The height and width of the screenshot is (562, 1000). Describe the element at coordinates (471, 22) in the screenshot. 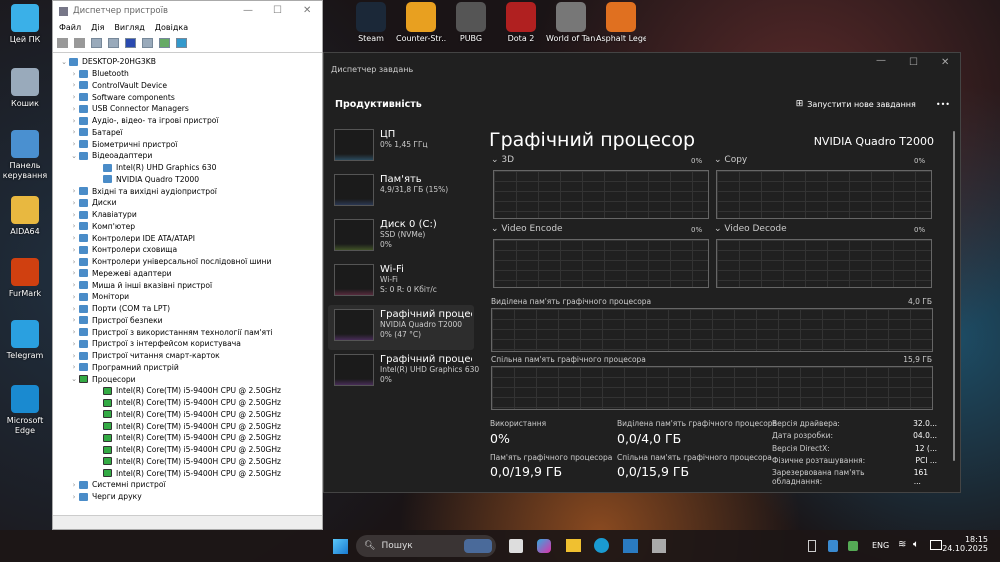

I see `desktop-icon-pubg: PUBG` at that location.